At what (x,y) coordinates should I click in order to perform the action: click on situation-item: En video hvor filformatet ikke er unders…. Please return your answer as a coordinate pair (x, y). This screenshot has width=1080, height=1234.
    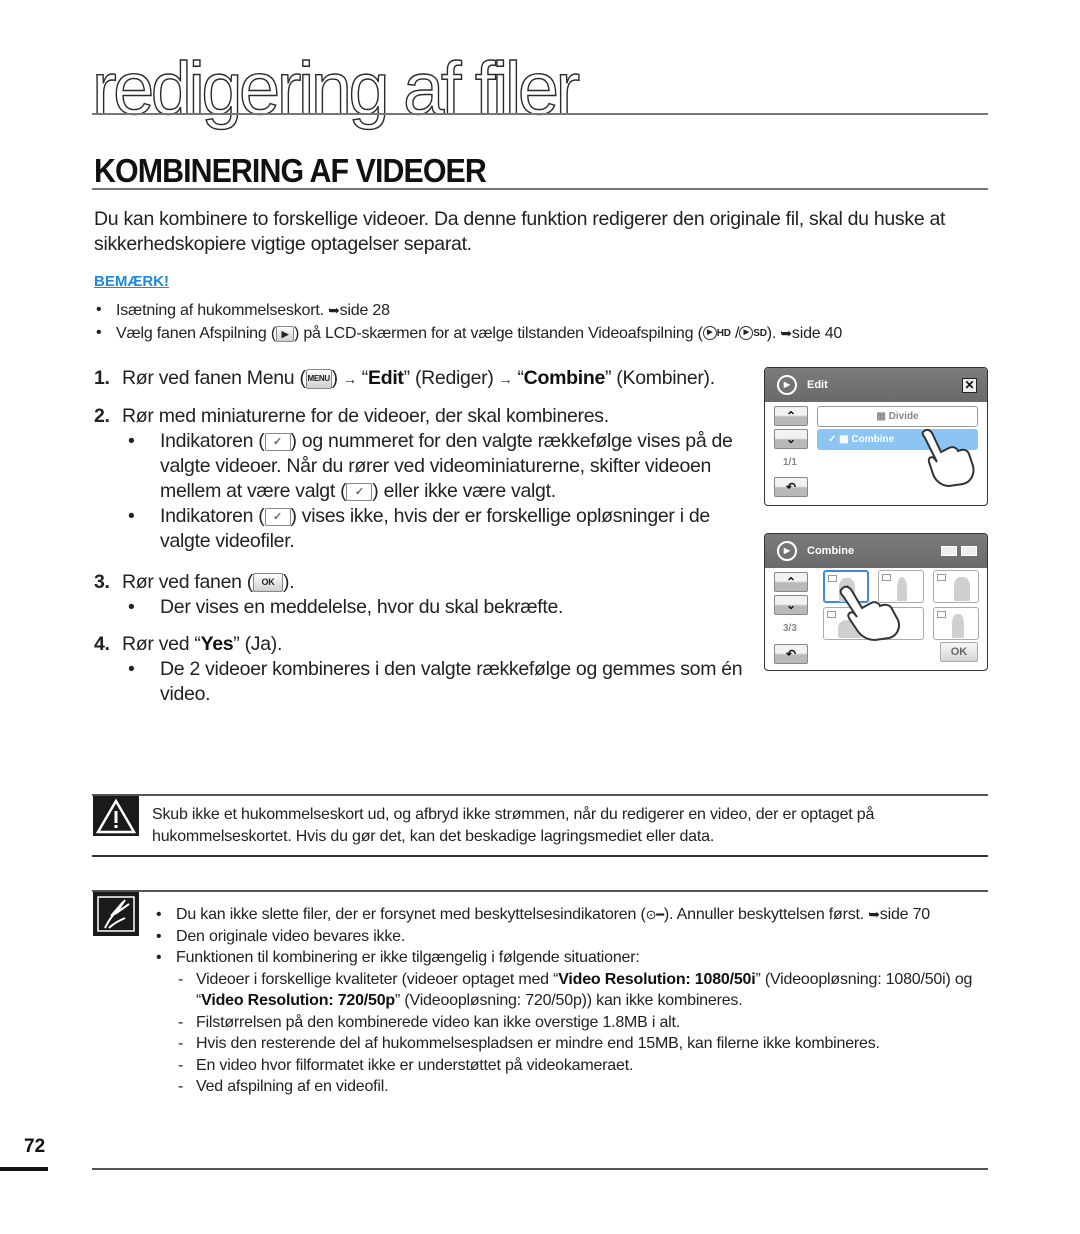
    Looking at the image, I should click on (585, 1066).